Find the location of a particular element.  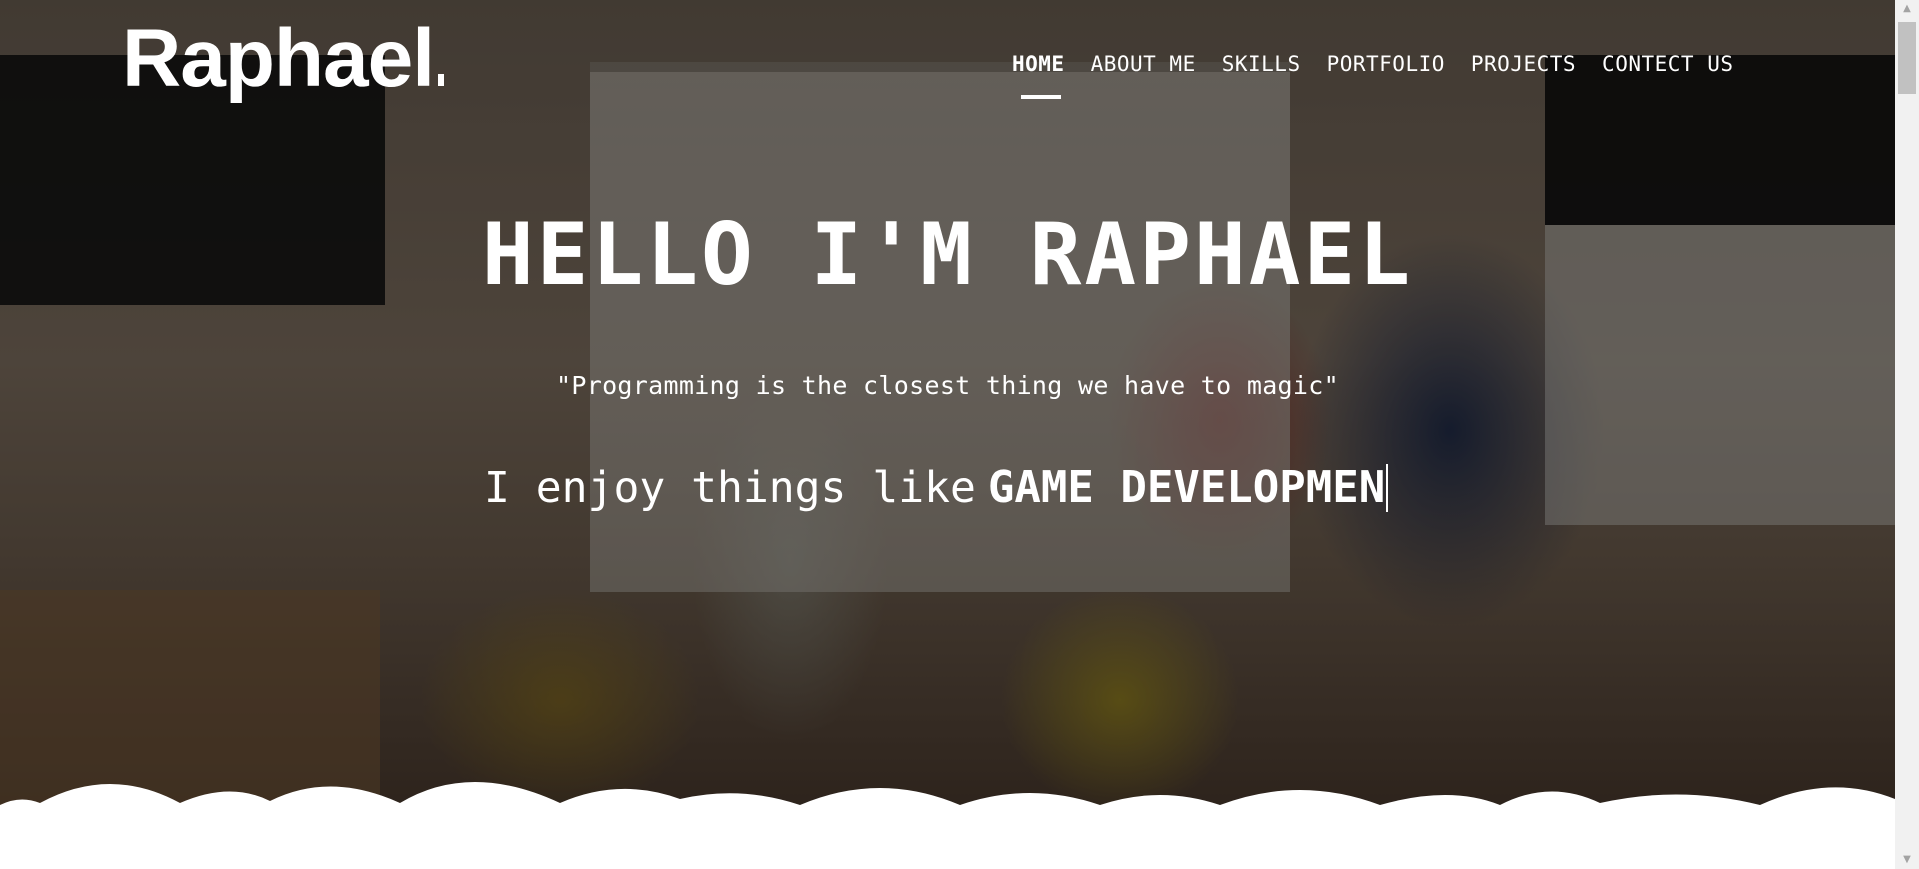

site-logo-text: Raphael is located at coordinates (278, 58).